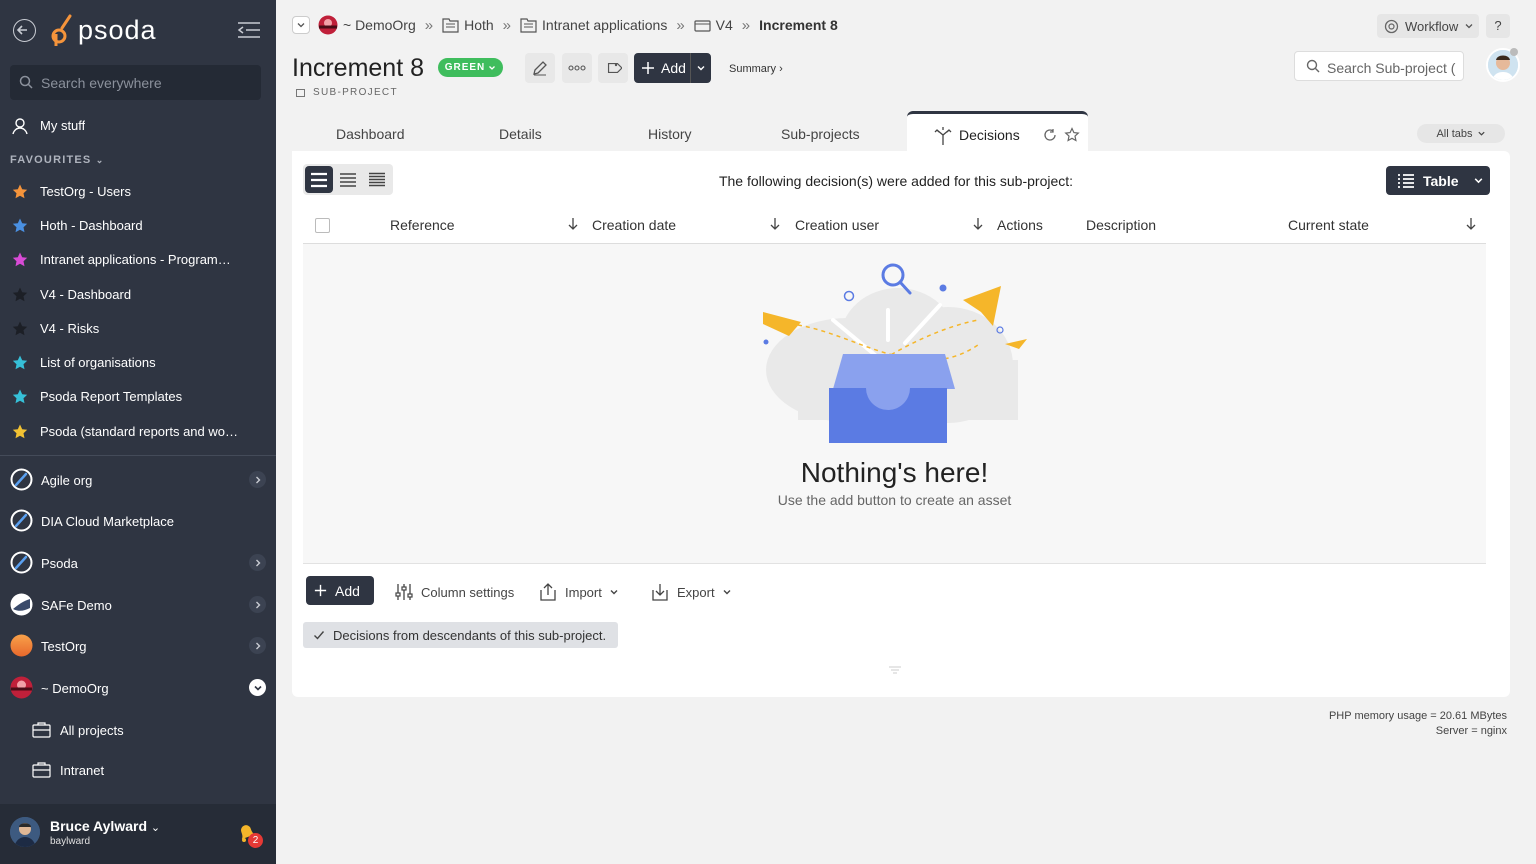  I want to click on tag-icon, so click(614, 68).